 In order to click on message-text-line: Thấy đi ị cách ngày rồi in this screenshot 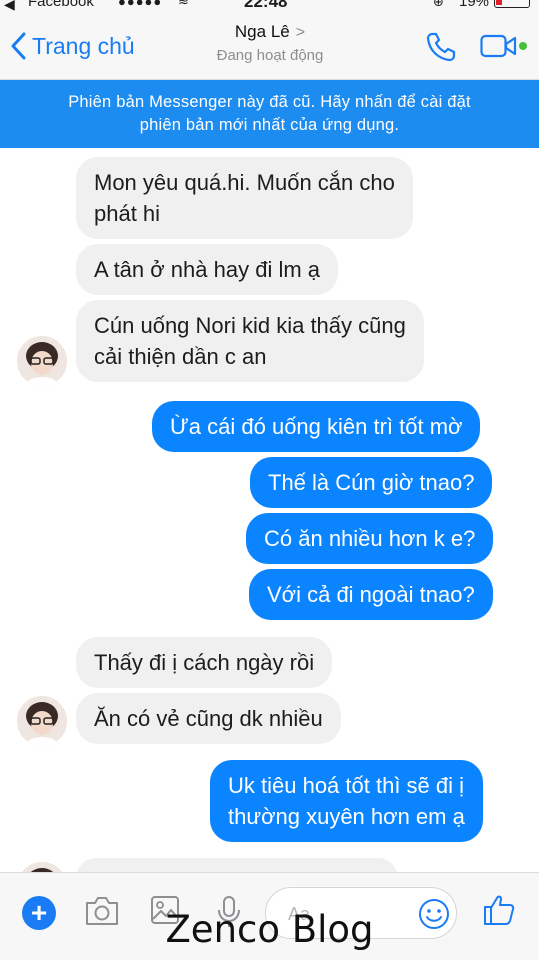, I will do `click(204, 662)`.